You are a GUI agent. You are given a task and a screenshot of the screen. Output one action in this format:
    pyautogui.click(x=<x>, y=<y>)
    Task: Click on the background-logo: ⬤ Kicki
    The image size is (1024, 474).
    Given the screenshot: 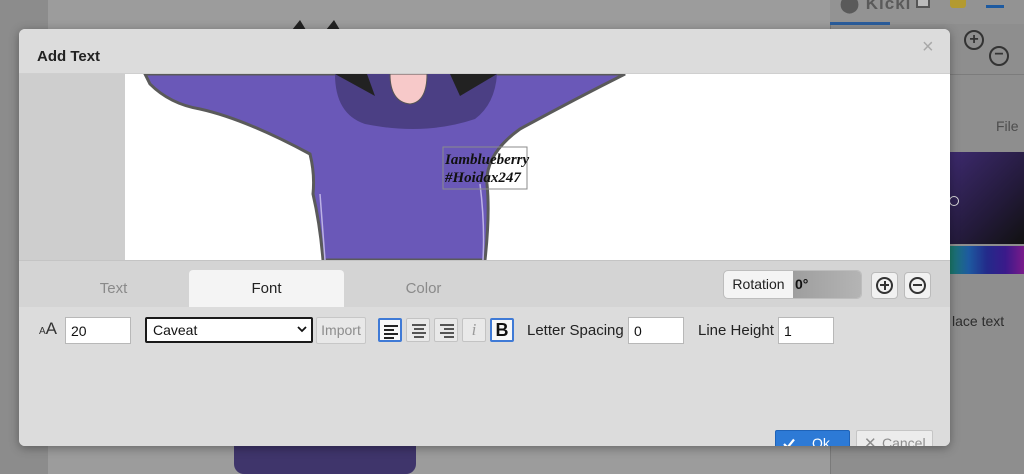 What is the action you would take?
    pyautogui.click(x=876, y=6)
    